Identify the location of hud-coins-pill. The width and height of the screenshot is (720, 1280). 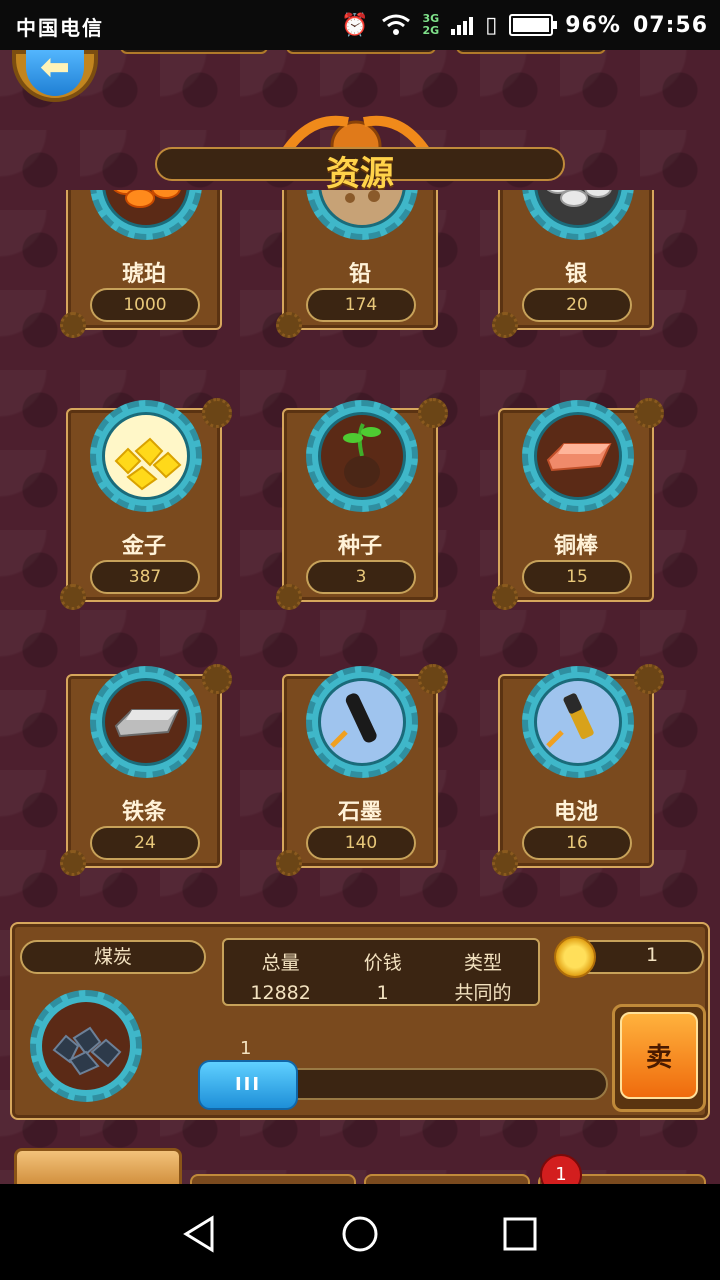
(361, 52).